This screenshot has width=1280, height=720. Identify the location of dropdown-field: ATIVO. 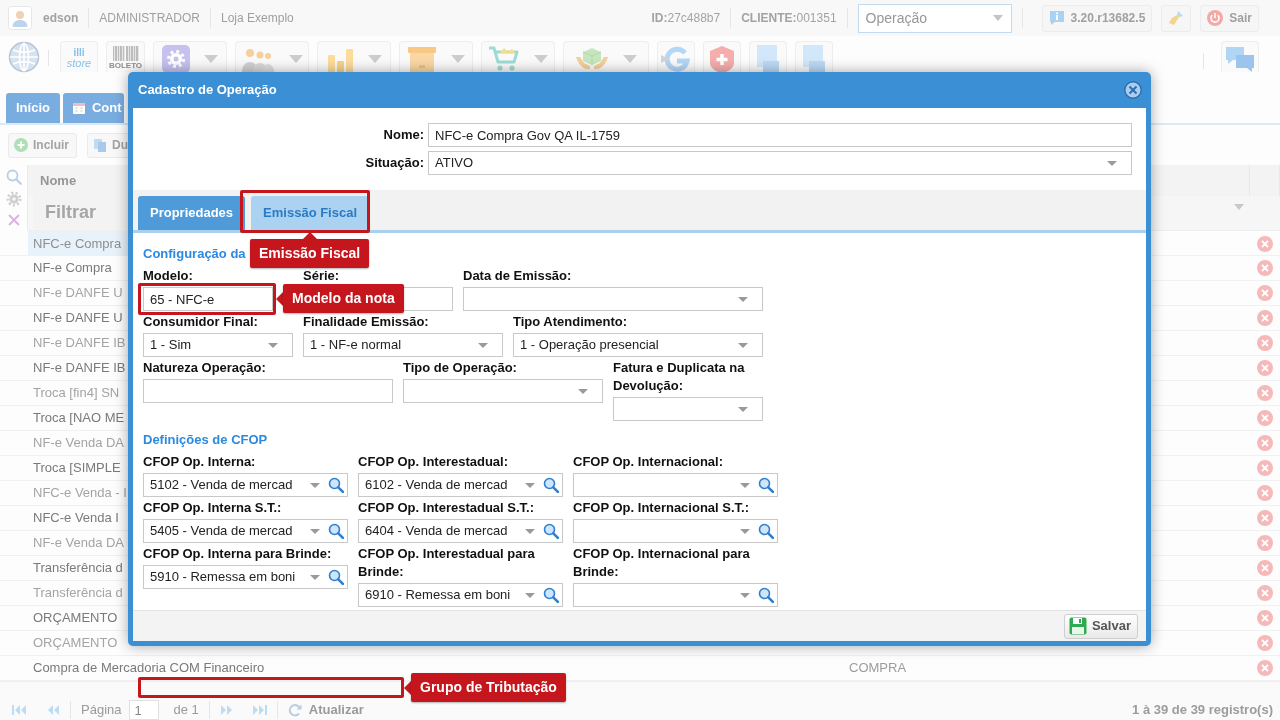
(780, 163).